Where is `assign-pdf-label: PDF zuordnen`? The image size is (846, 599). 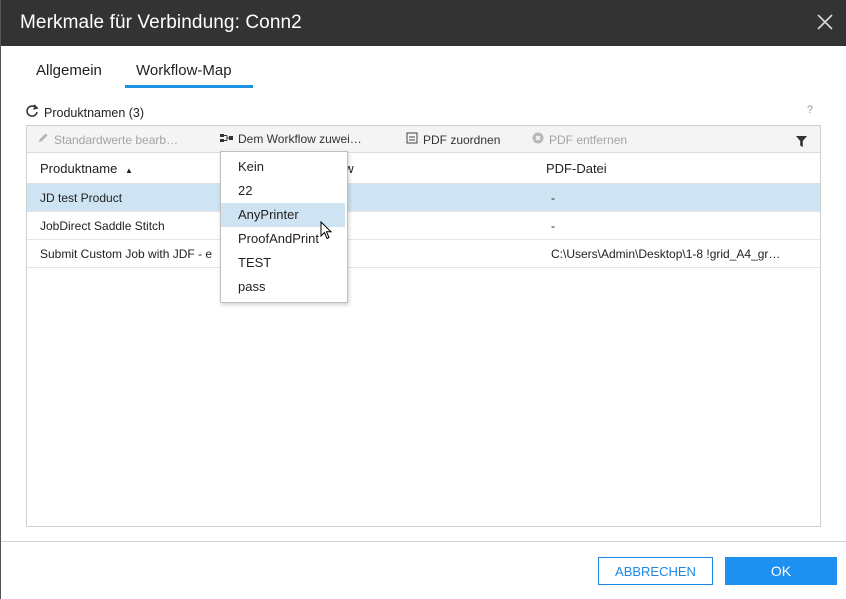
assign-pdf-label: PDF zuordnen is located at coordinates (462, 139).